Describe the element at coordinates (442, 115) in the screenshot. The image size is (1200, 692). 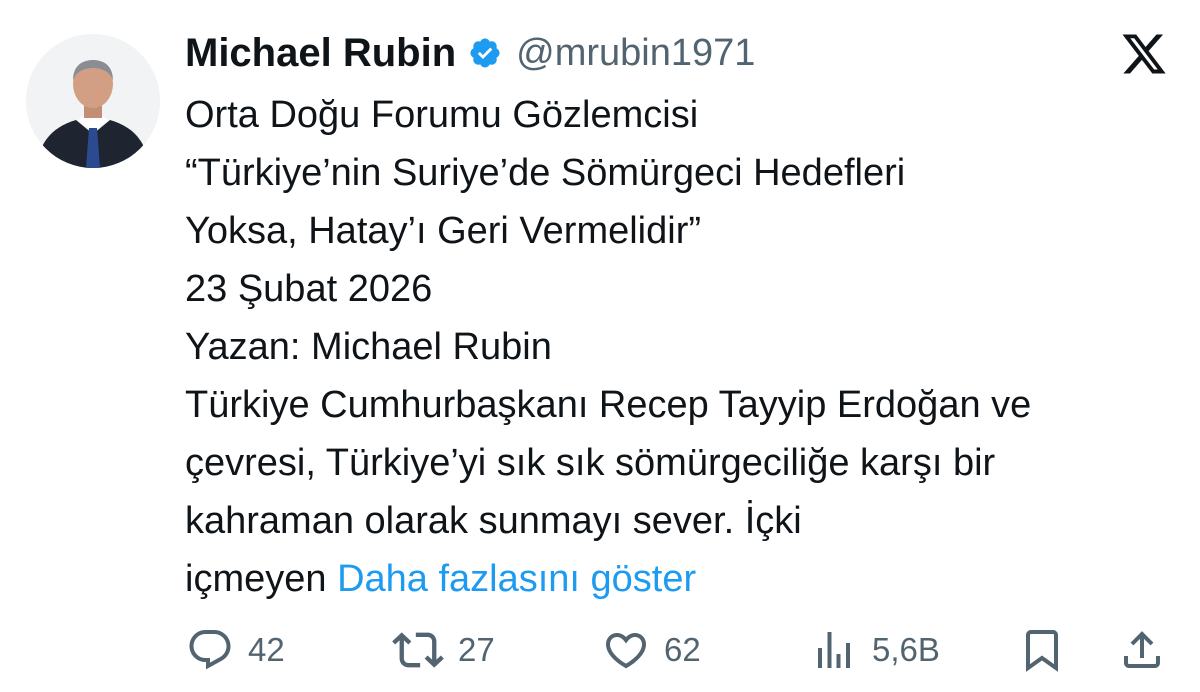
I see `tweet-line: Orta Doğu Forumu Gözlemcisi` at that location.